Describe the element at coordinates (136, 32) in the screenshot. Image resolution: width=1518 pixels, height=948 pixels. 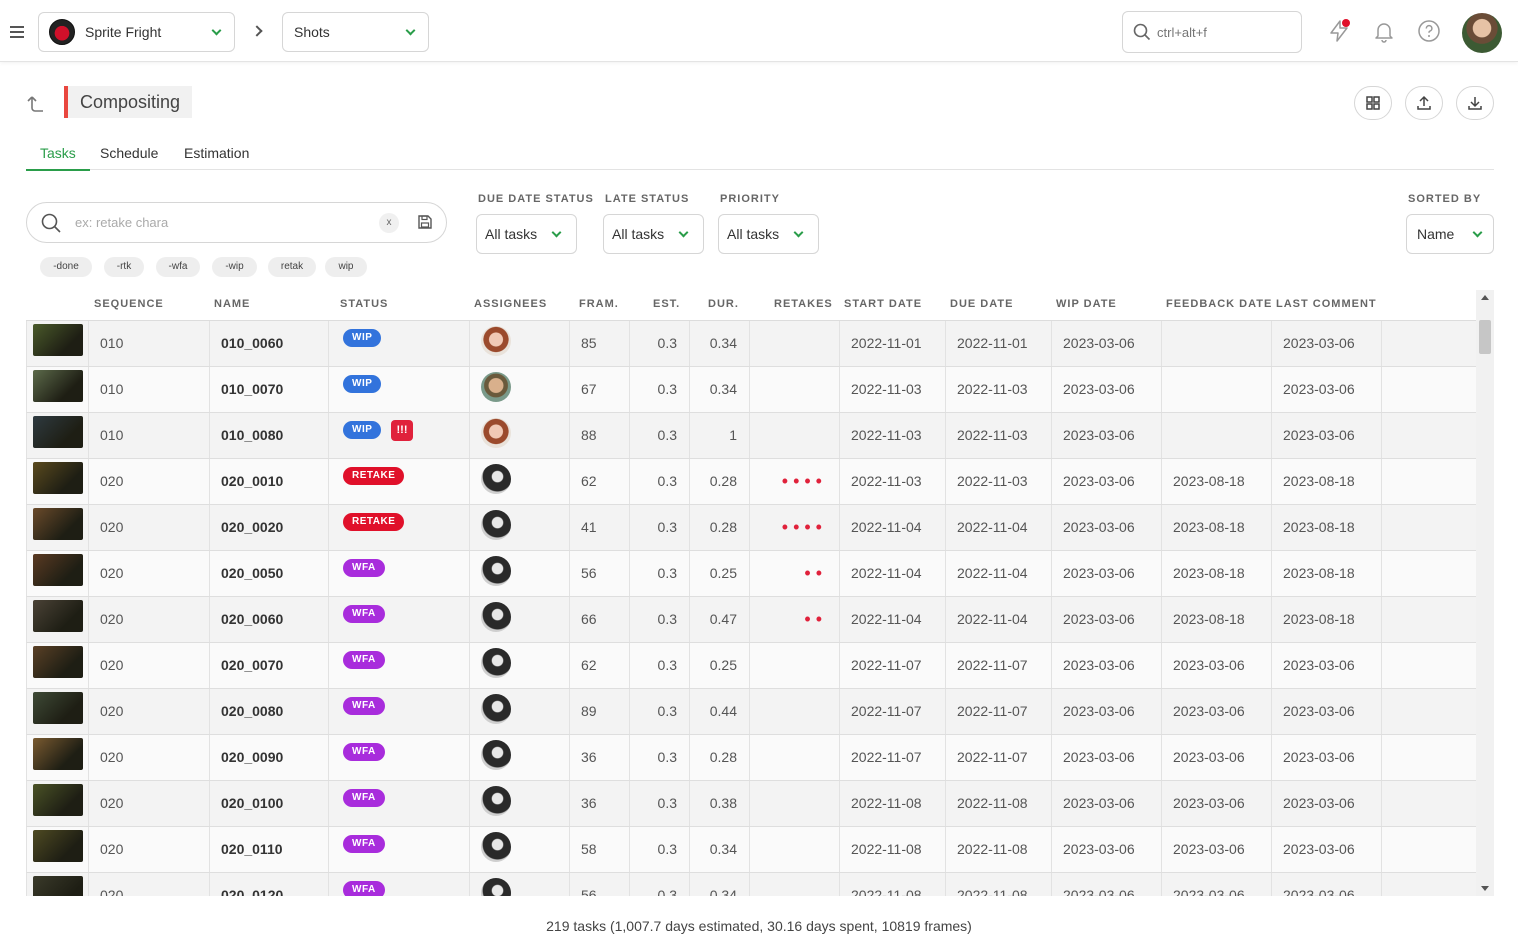
I see `production-select: Sprite Fright` at that location.